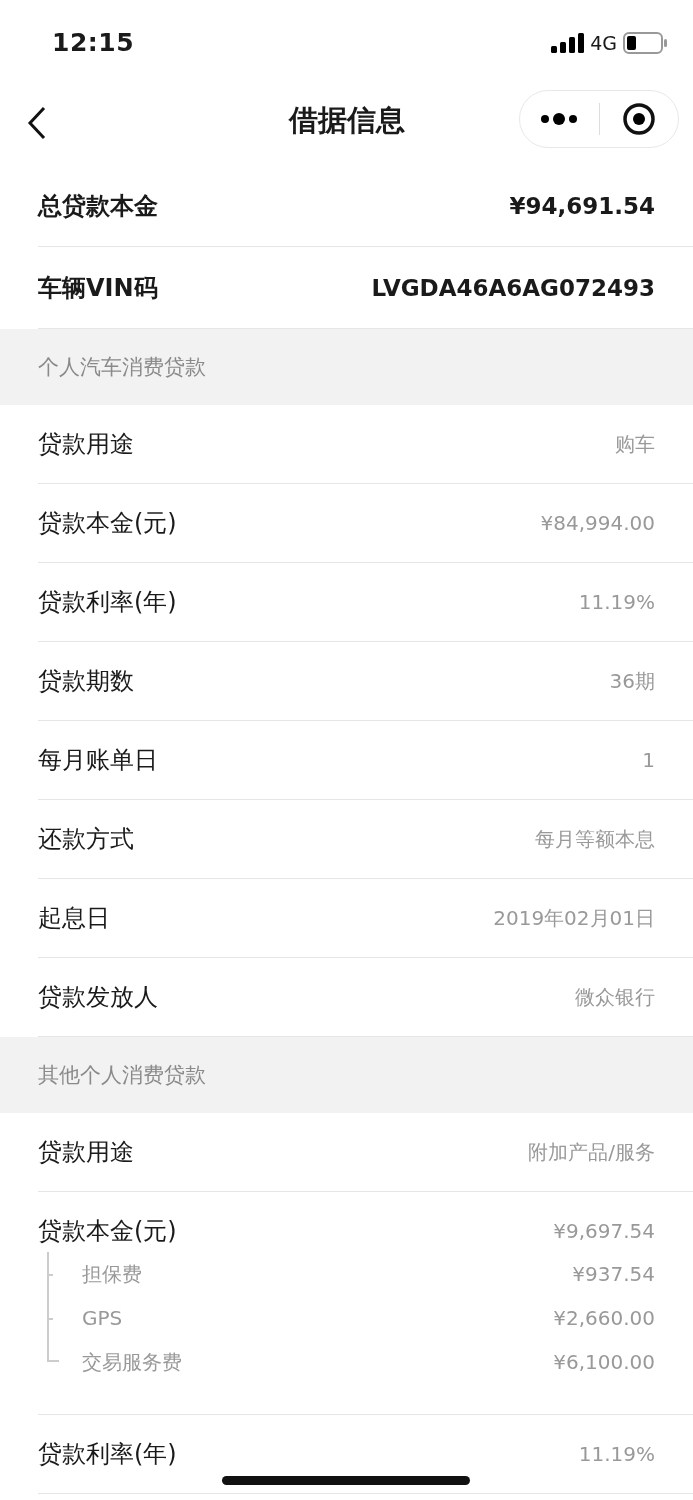 Image resolution: width=693 pixels, height=1500 pixels. I want to click on row-label: 贷款期数, so click(86, 681).